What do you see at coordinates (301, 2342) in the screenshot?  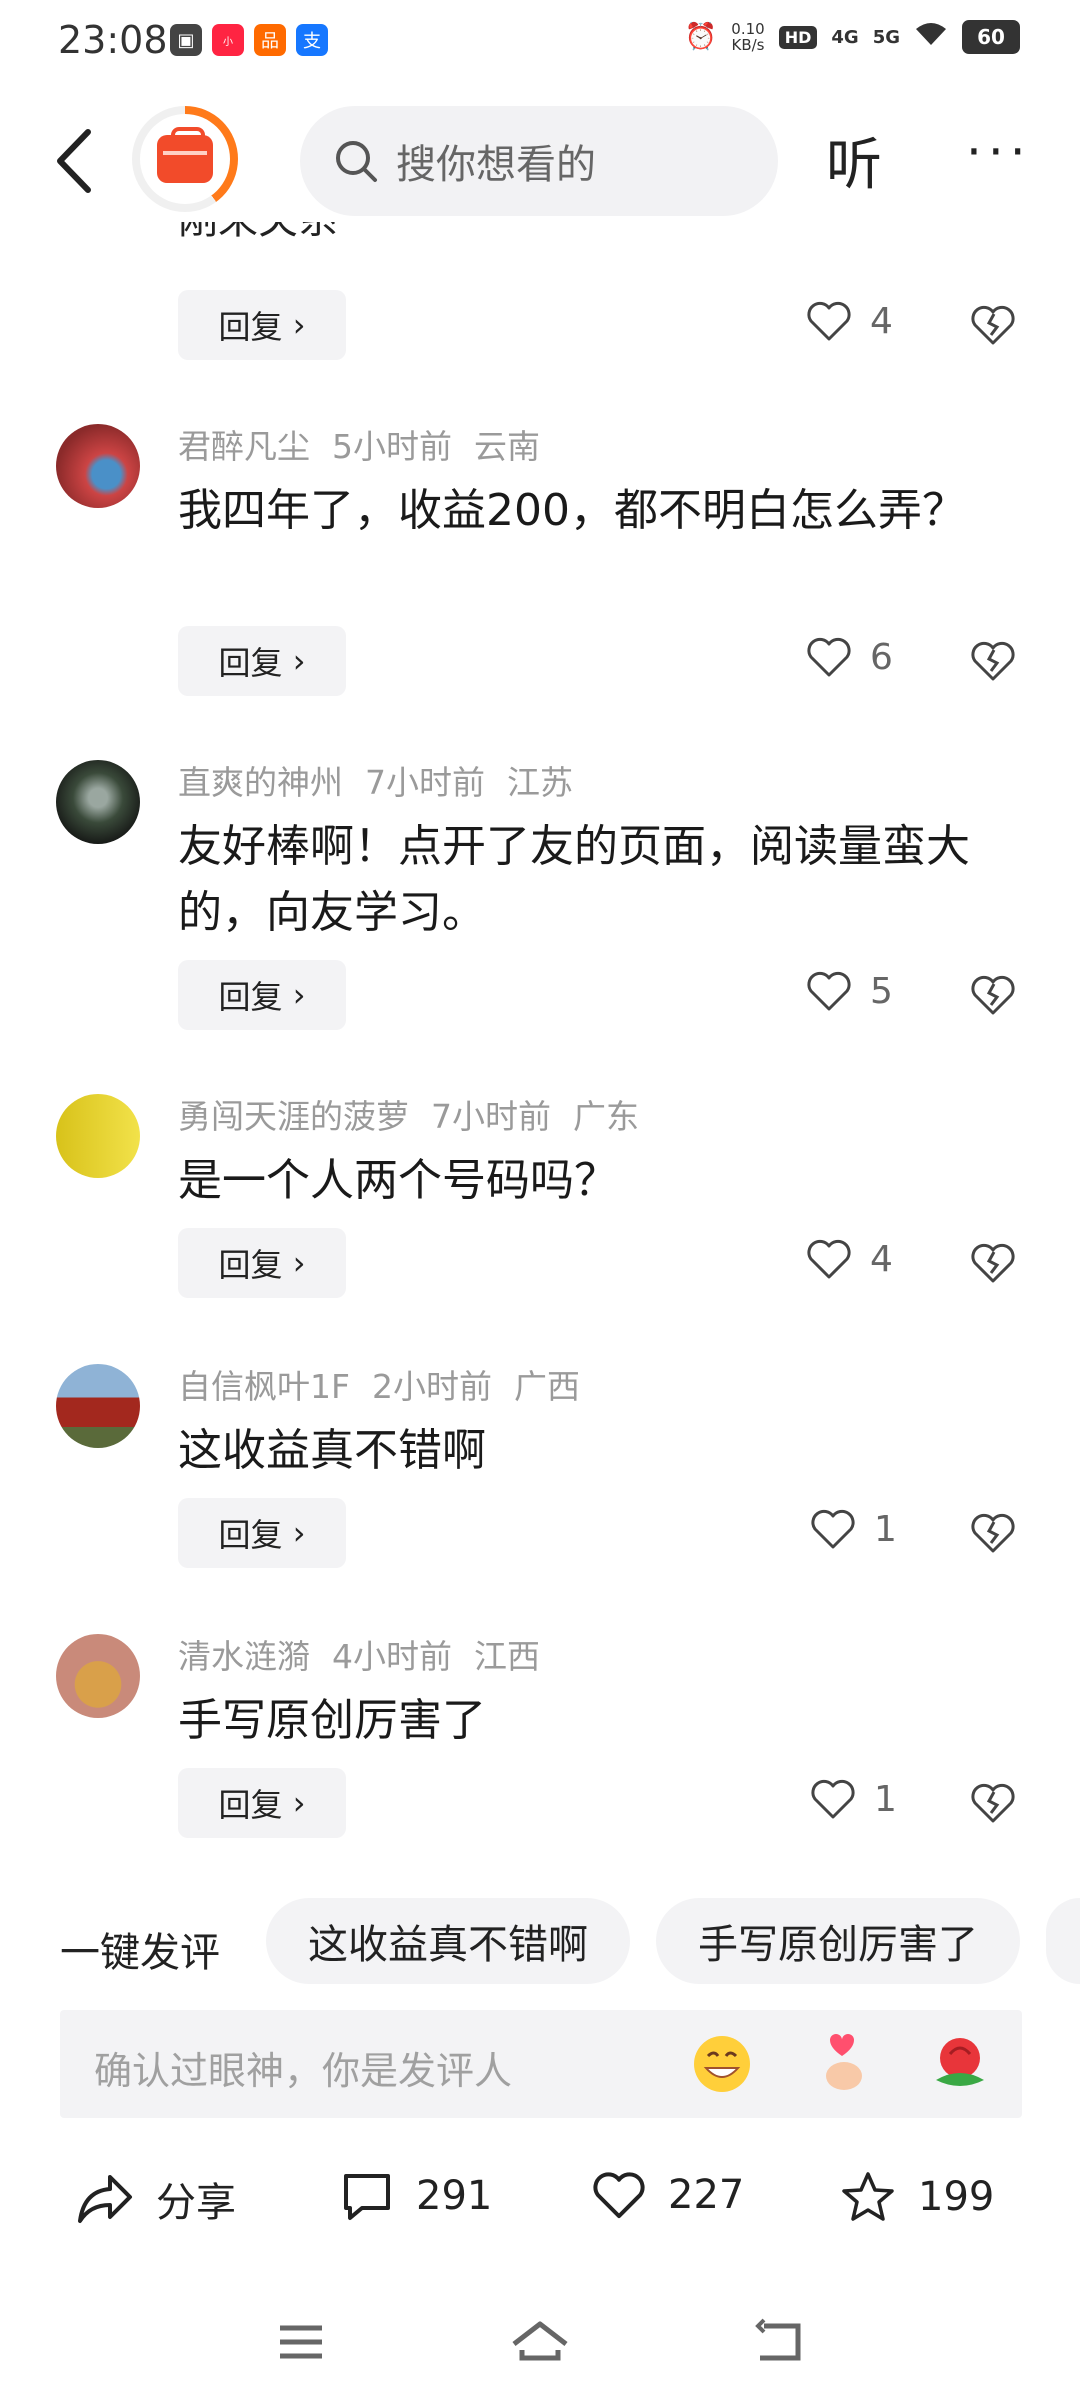 I see `menu-icon` at bounding box center [301, 2342].